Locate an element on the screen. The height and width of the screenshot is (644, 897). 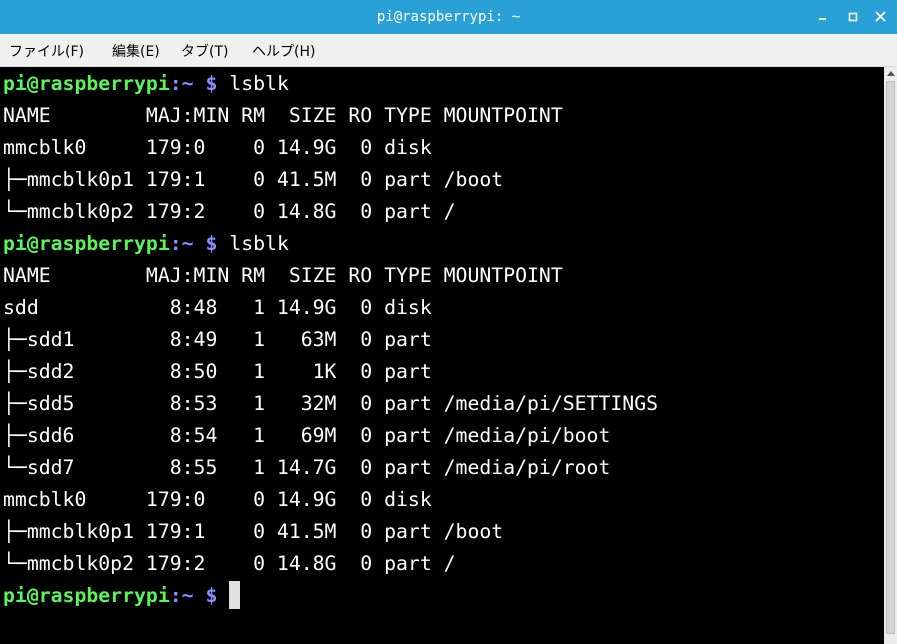
scroll-up-arrow-icon is located at coordinates (891, 73).